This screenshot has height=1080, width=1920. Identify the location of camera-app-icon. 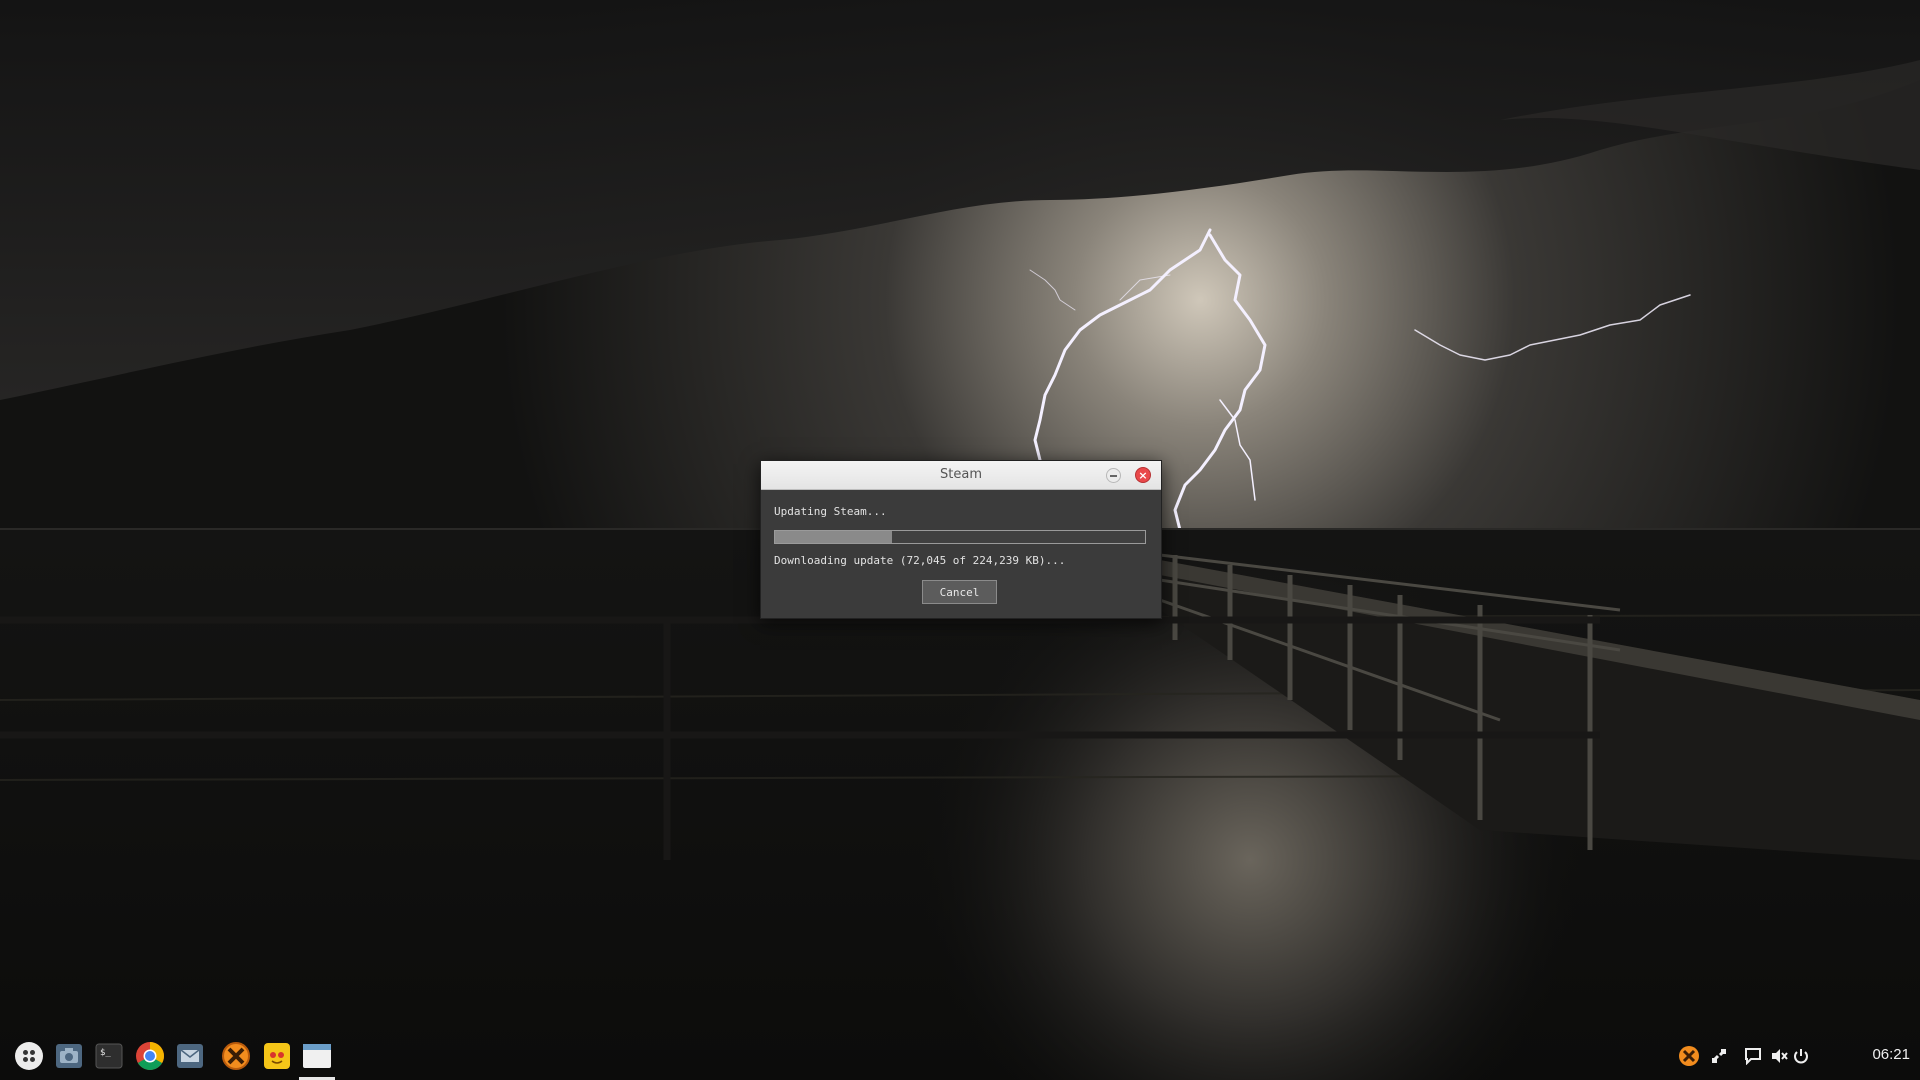
(69, 1056).